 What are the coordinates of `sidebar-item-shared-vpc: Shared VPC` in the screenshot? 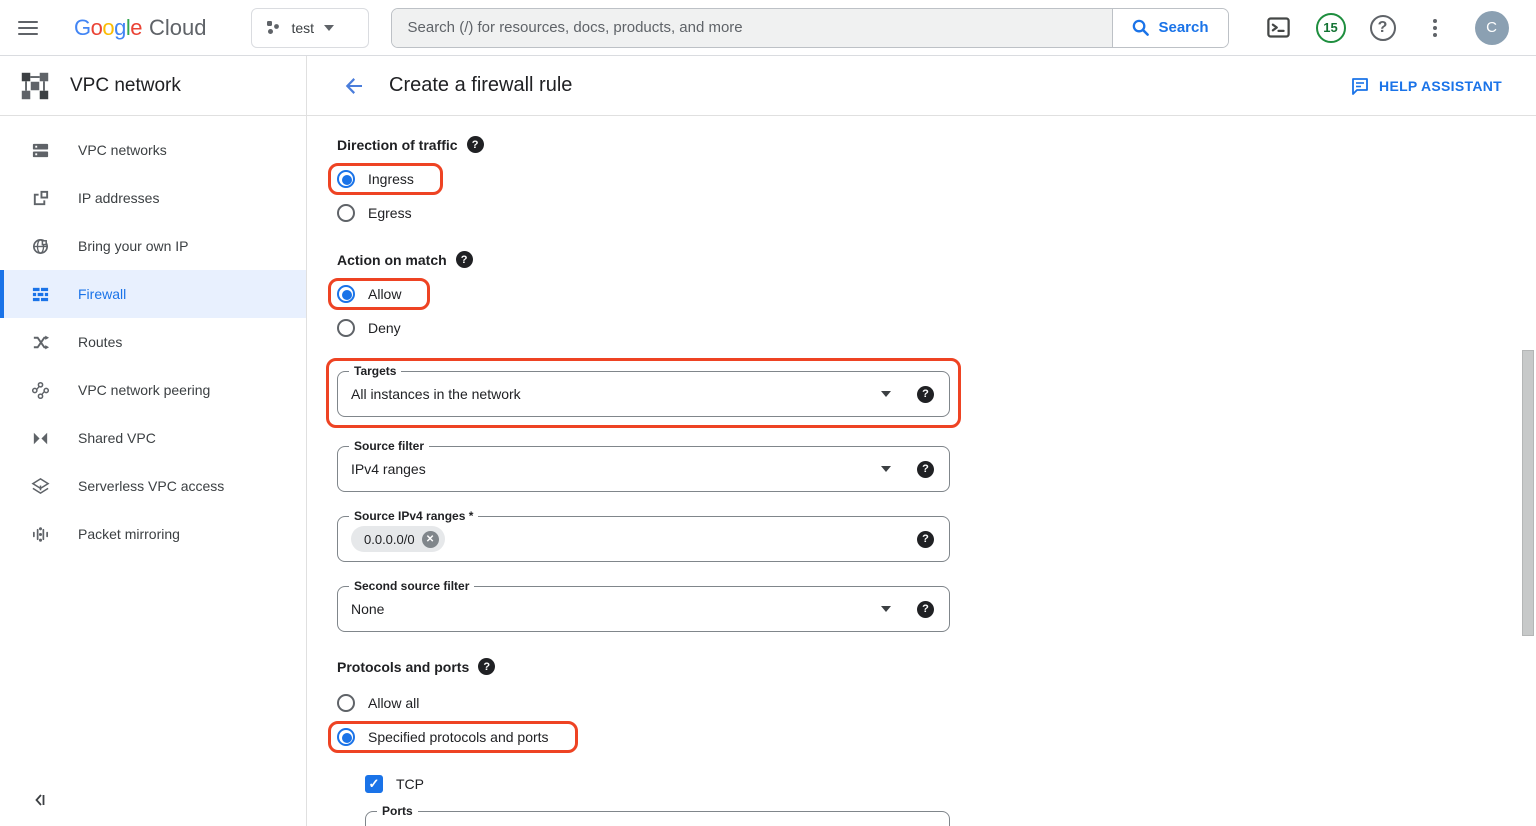 It's located at (153, 438).